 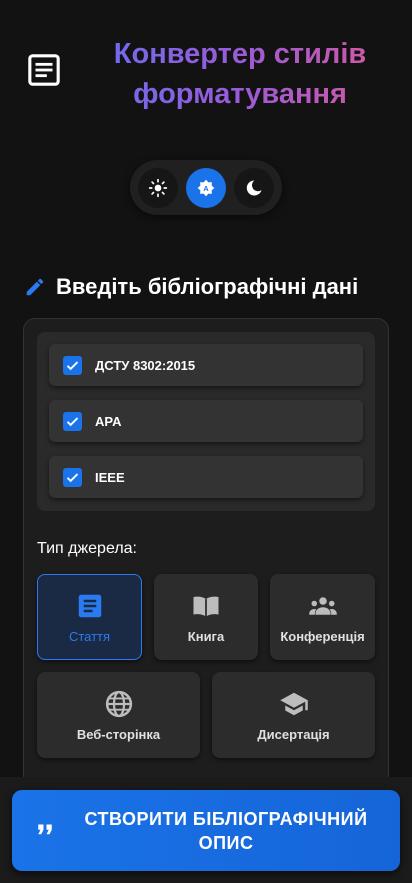 I want to click on book-icon, so click(x=206, y=606).